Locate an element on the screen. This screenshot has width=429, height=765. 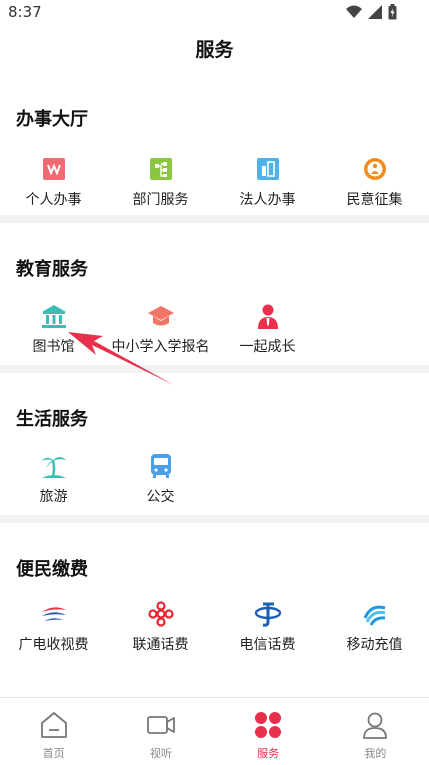
grid-item-label: 图书馆 is located at coordinates (53, 347).